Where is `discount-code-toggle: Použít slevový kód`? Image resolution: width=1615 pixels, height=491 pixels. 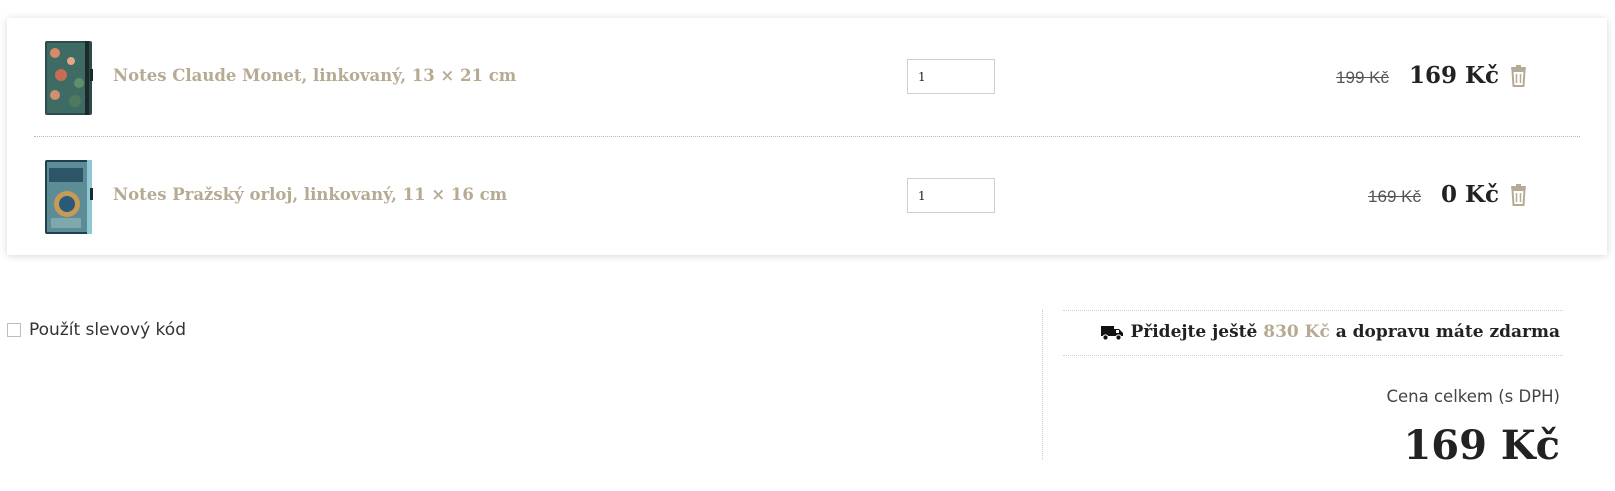
discount-code-toggle: Použít slevový kód is located at coordinates (96, 330).